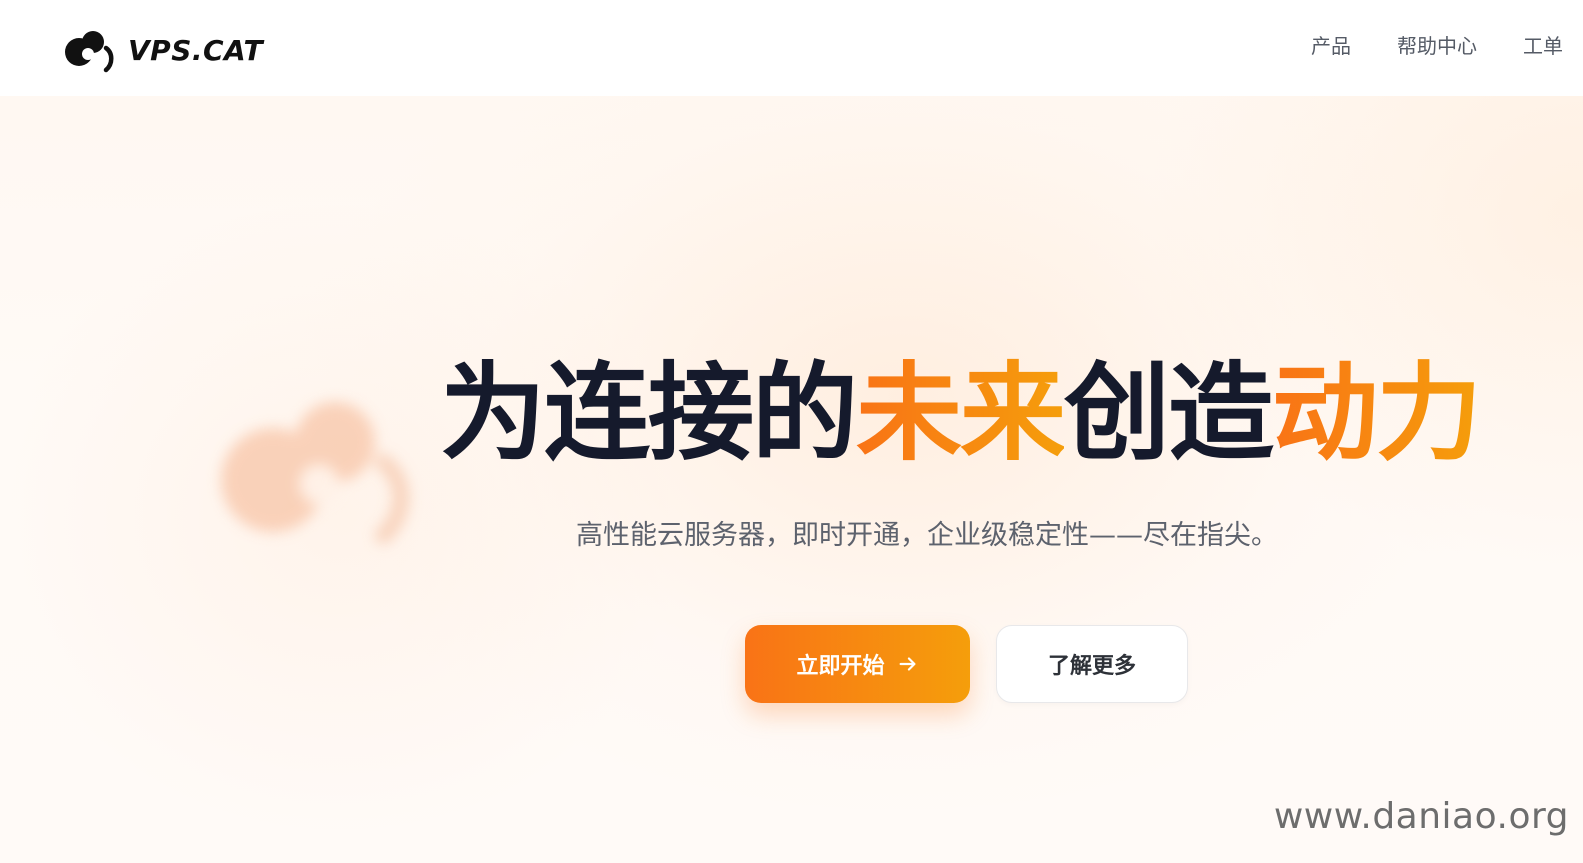 This screenshot has width=1583, height=863. I want to click on cta-button-group: 立即开始 了解更多, so click(966, 664).